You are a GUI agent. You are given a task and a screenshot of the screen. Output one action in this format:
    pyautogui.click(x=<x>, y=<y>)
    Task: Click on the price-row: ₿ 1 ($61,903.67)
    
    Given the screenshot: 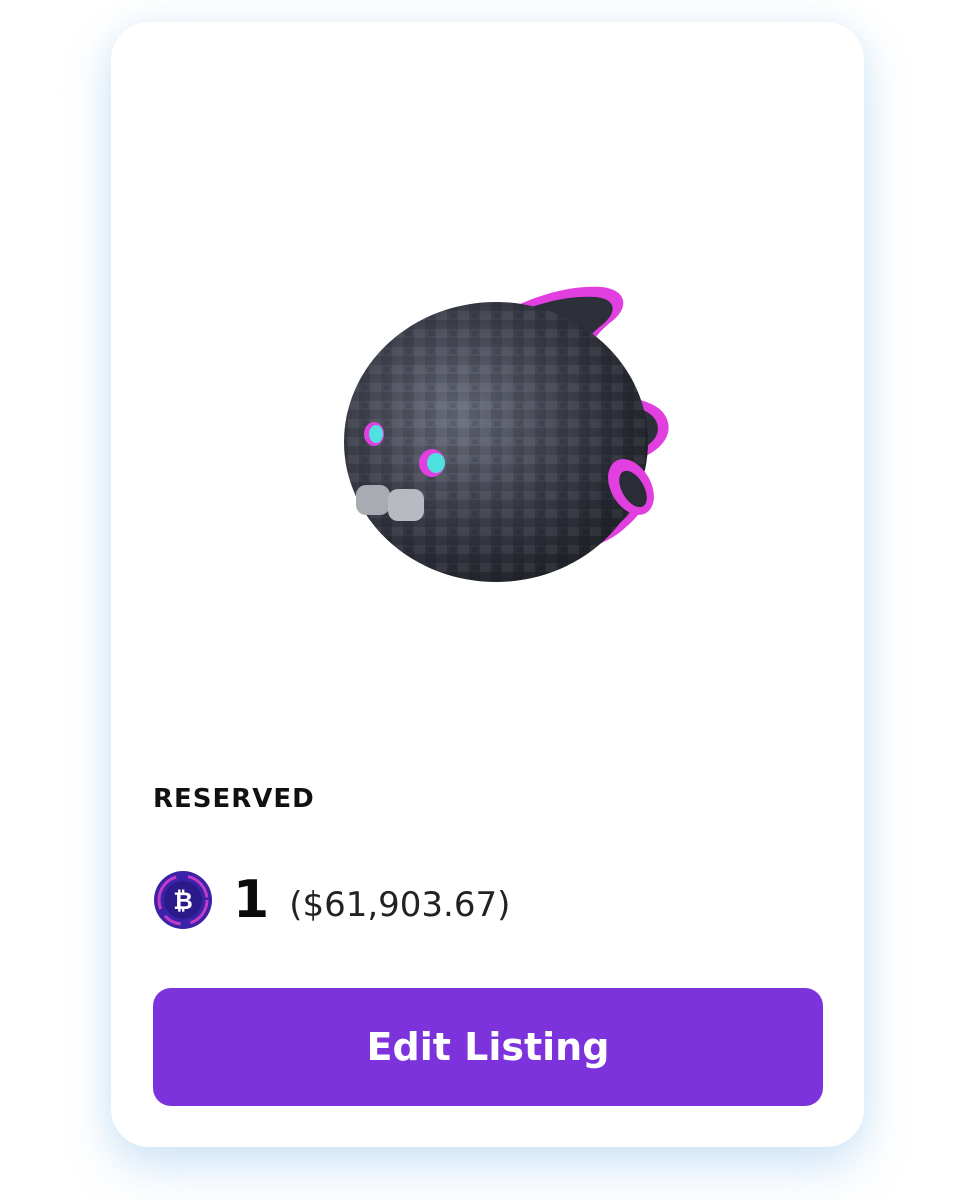 What is the action you would take?
    pyautogui.click(x=331, y=900)
    